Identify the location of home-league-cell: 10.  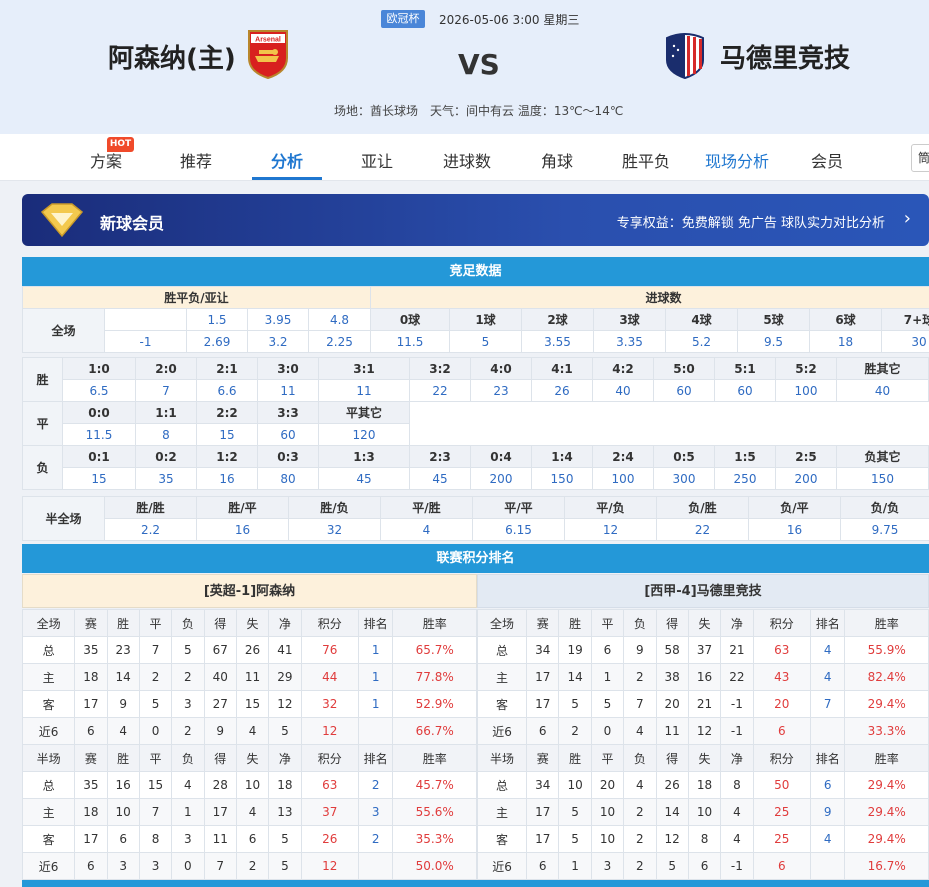
(252, 785).